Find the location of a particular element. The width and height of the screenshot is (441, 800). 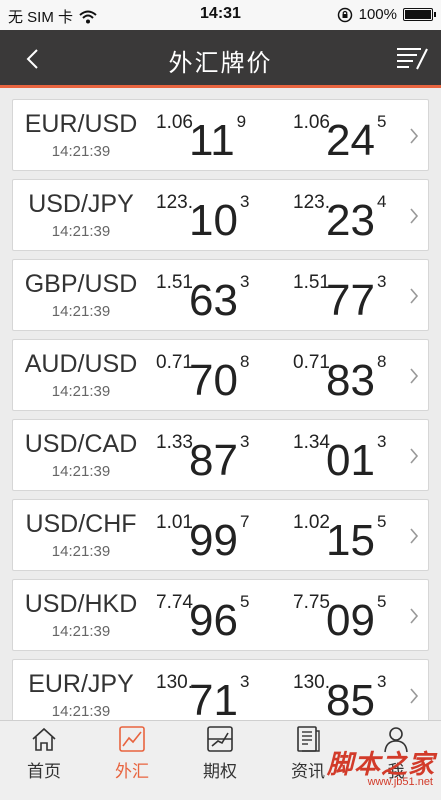

bid-price-prefix: 1.01 is located at coordinates (174, 522).